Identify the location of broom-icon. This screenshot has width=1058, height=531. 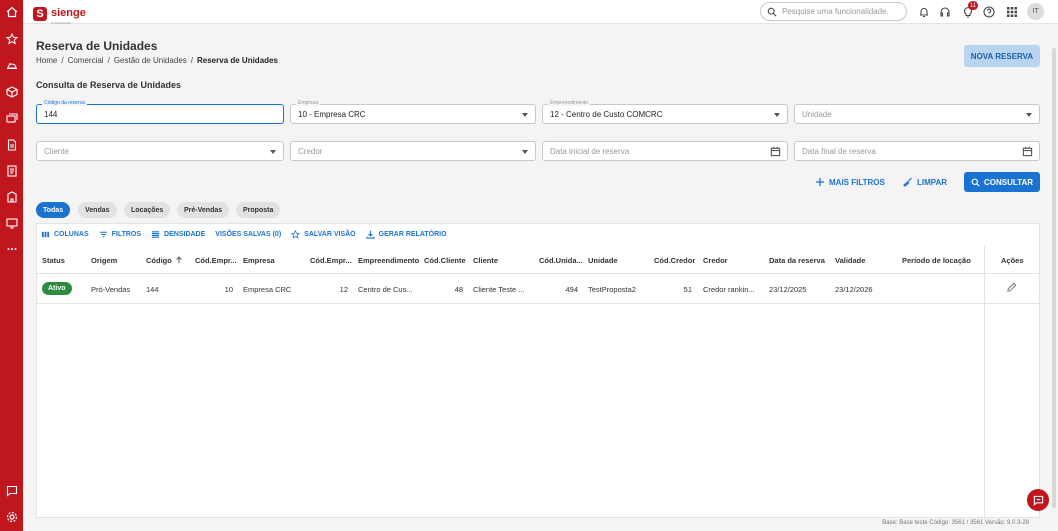
(907, 182).